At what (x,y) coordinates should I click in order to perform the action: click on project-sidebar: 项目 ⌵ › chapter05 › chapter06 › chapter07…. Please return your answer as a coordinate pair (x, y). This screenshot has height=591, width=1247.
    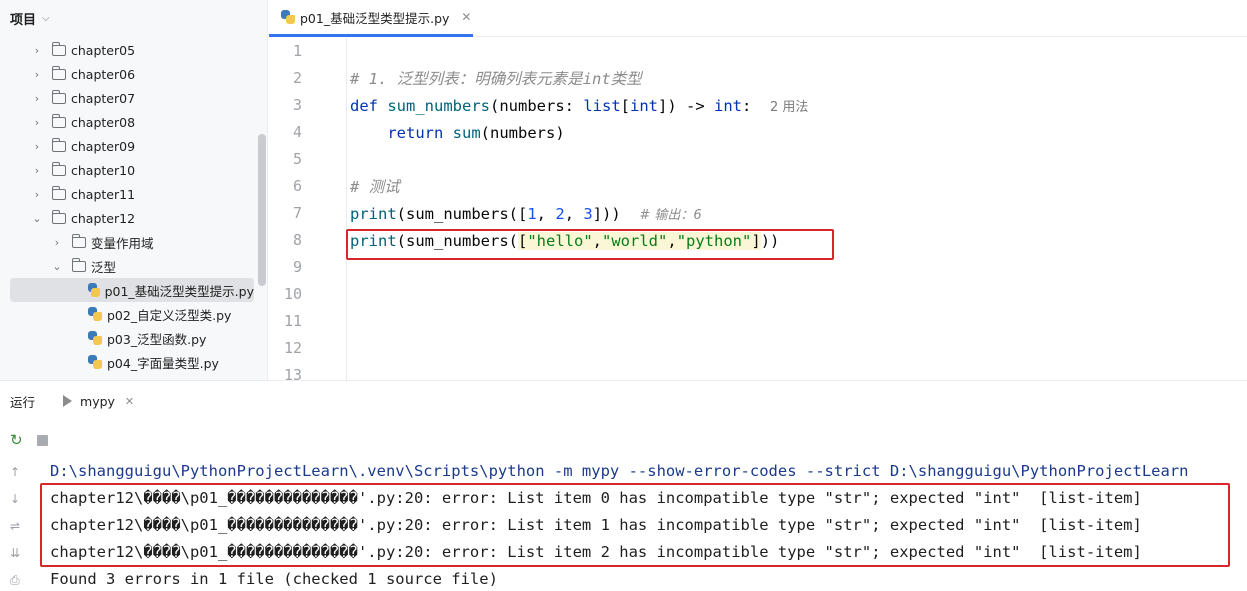
    Looking at the image, I should click on (134, 190).